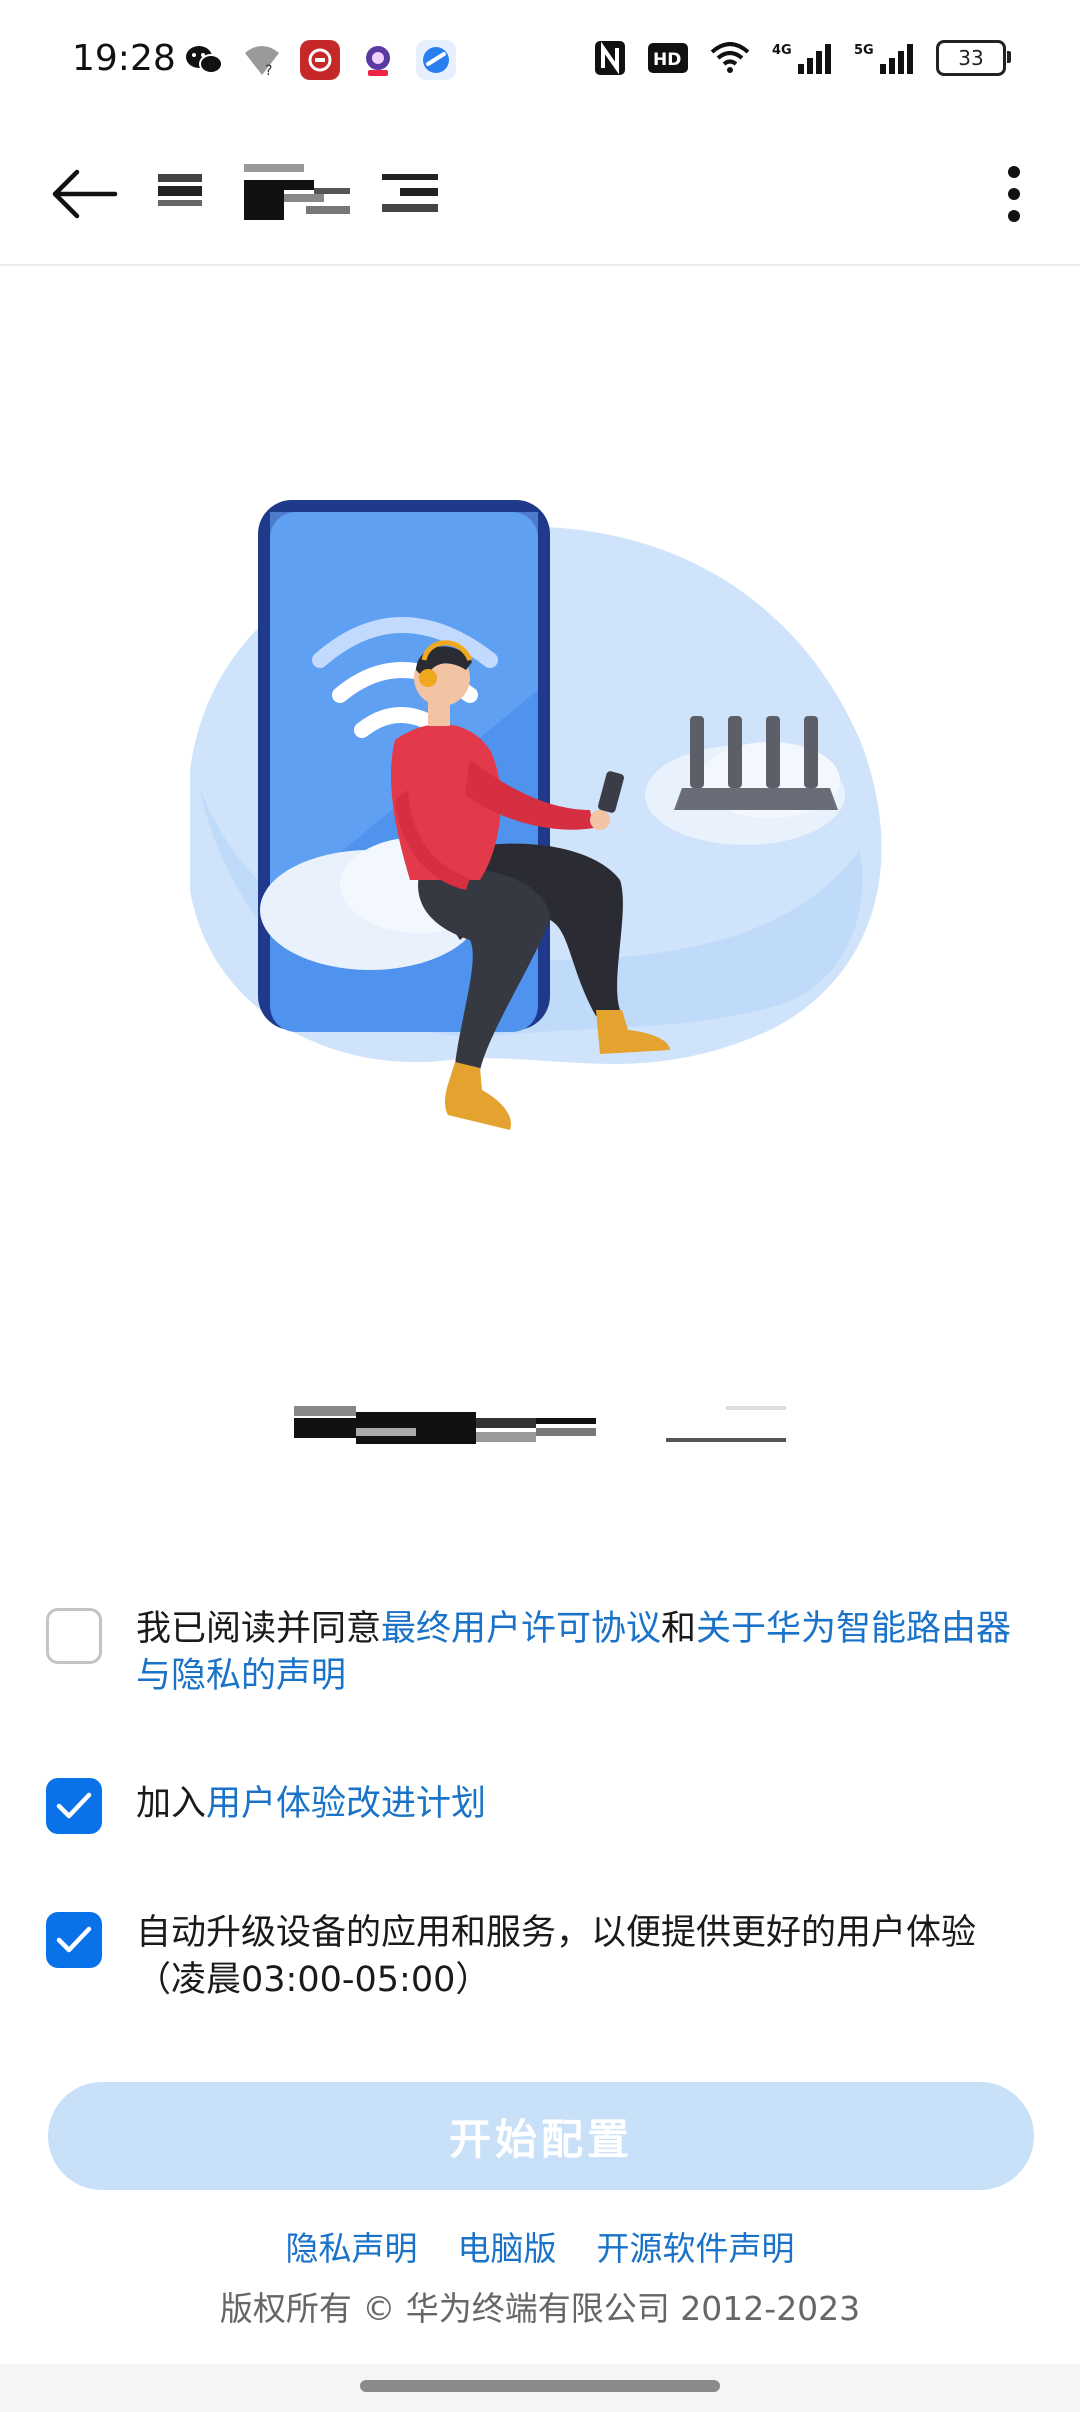 Image resolution: width=1080 pixels, height=2412 pixels. I want to click on status-time: 19:28, so click(124, 58).